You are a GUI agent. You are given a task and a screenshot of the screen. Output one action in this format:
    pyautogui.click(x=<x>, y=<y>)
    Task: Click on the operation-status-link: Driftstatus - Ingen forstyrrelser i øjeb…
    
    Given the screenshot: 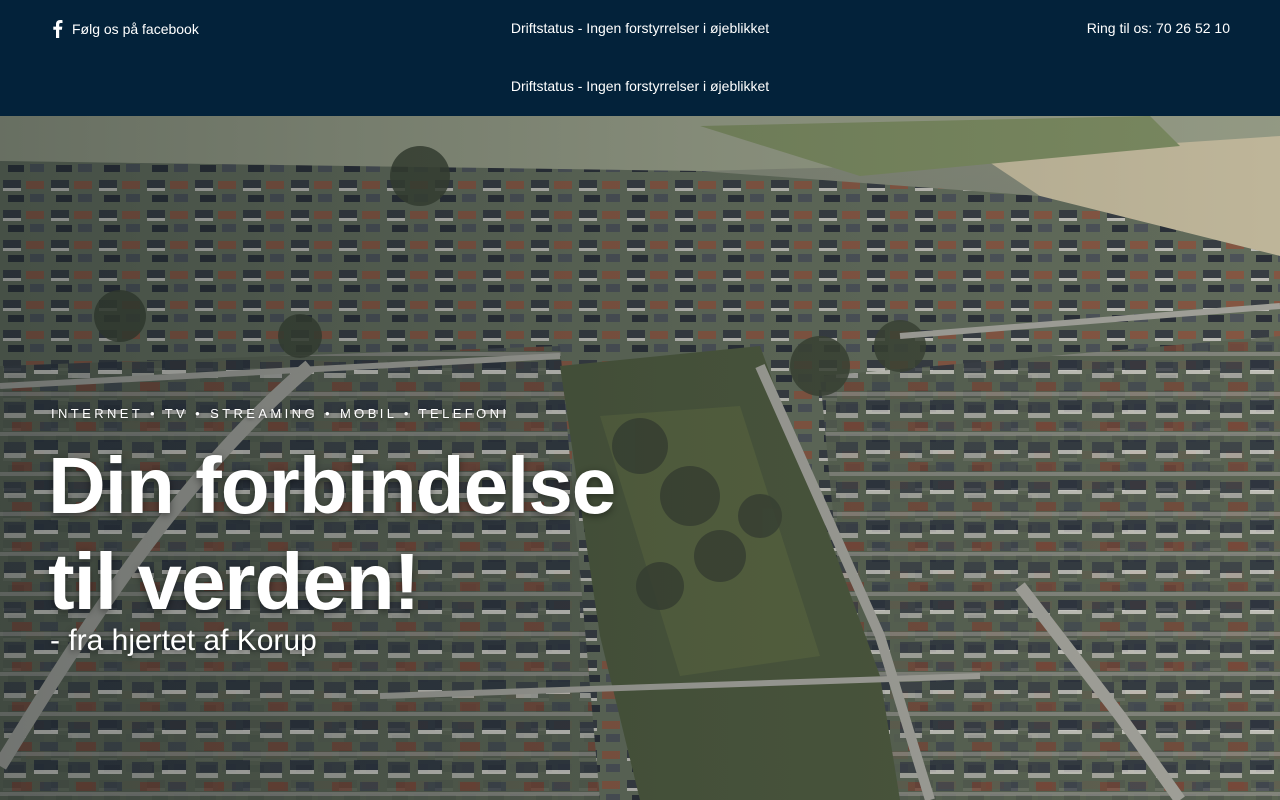 What is the action you would take?
    pyautogui.click(x=640, y=28)
    